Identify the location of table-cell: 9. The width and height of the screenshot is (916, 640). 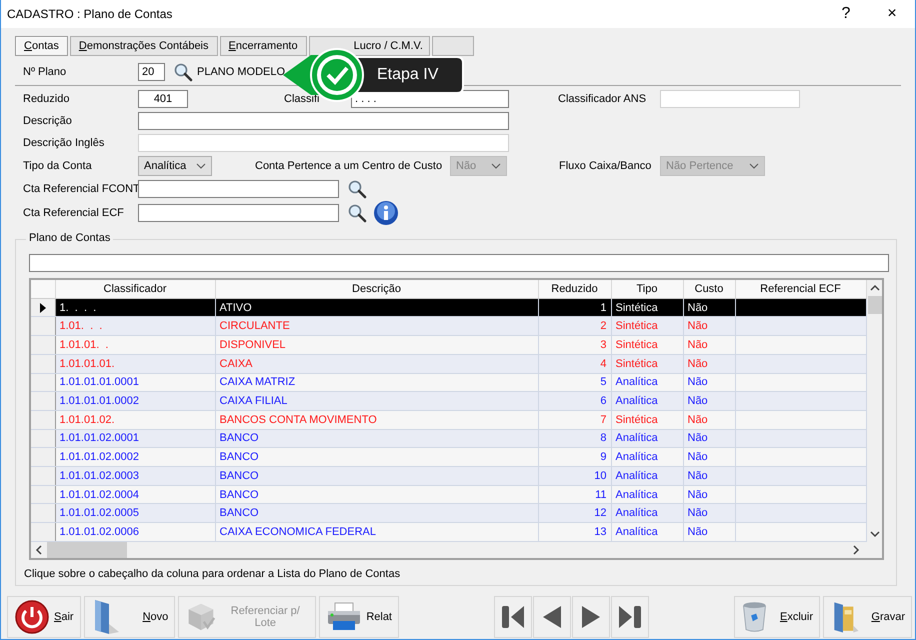
(574, 457).